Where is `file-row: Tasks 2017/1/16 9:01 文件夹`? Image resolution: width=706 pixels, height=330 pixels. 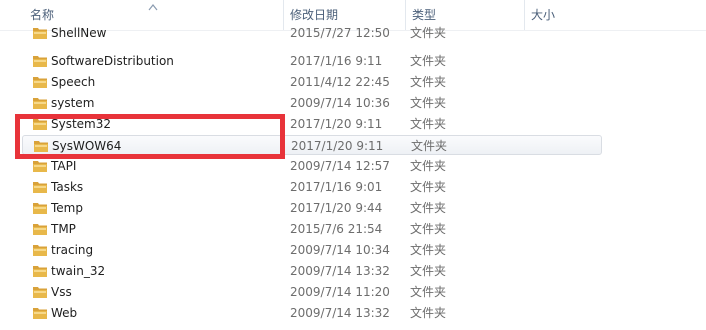
file-row: Tasks 2017/1/16 9:01 文件夹 is located at coordinates (312, 187).